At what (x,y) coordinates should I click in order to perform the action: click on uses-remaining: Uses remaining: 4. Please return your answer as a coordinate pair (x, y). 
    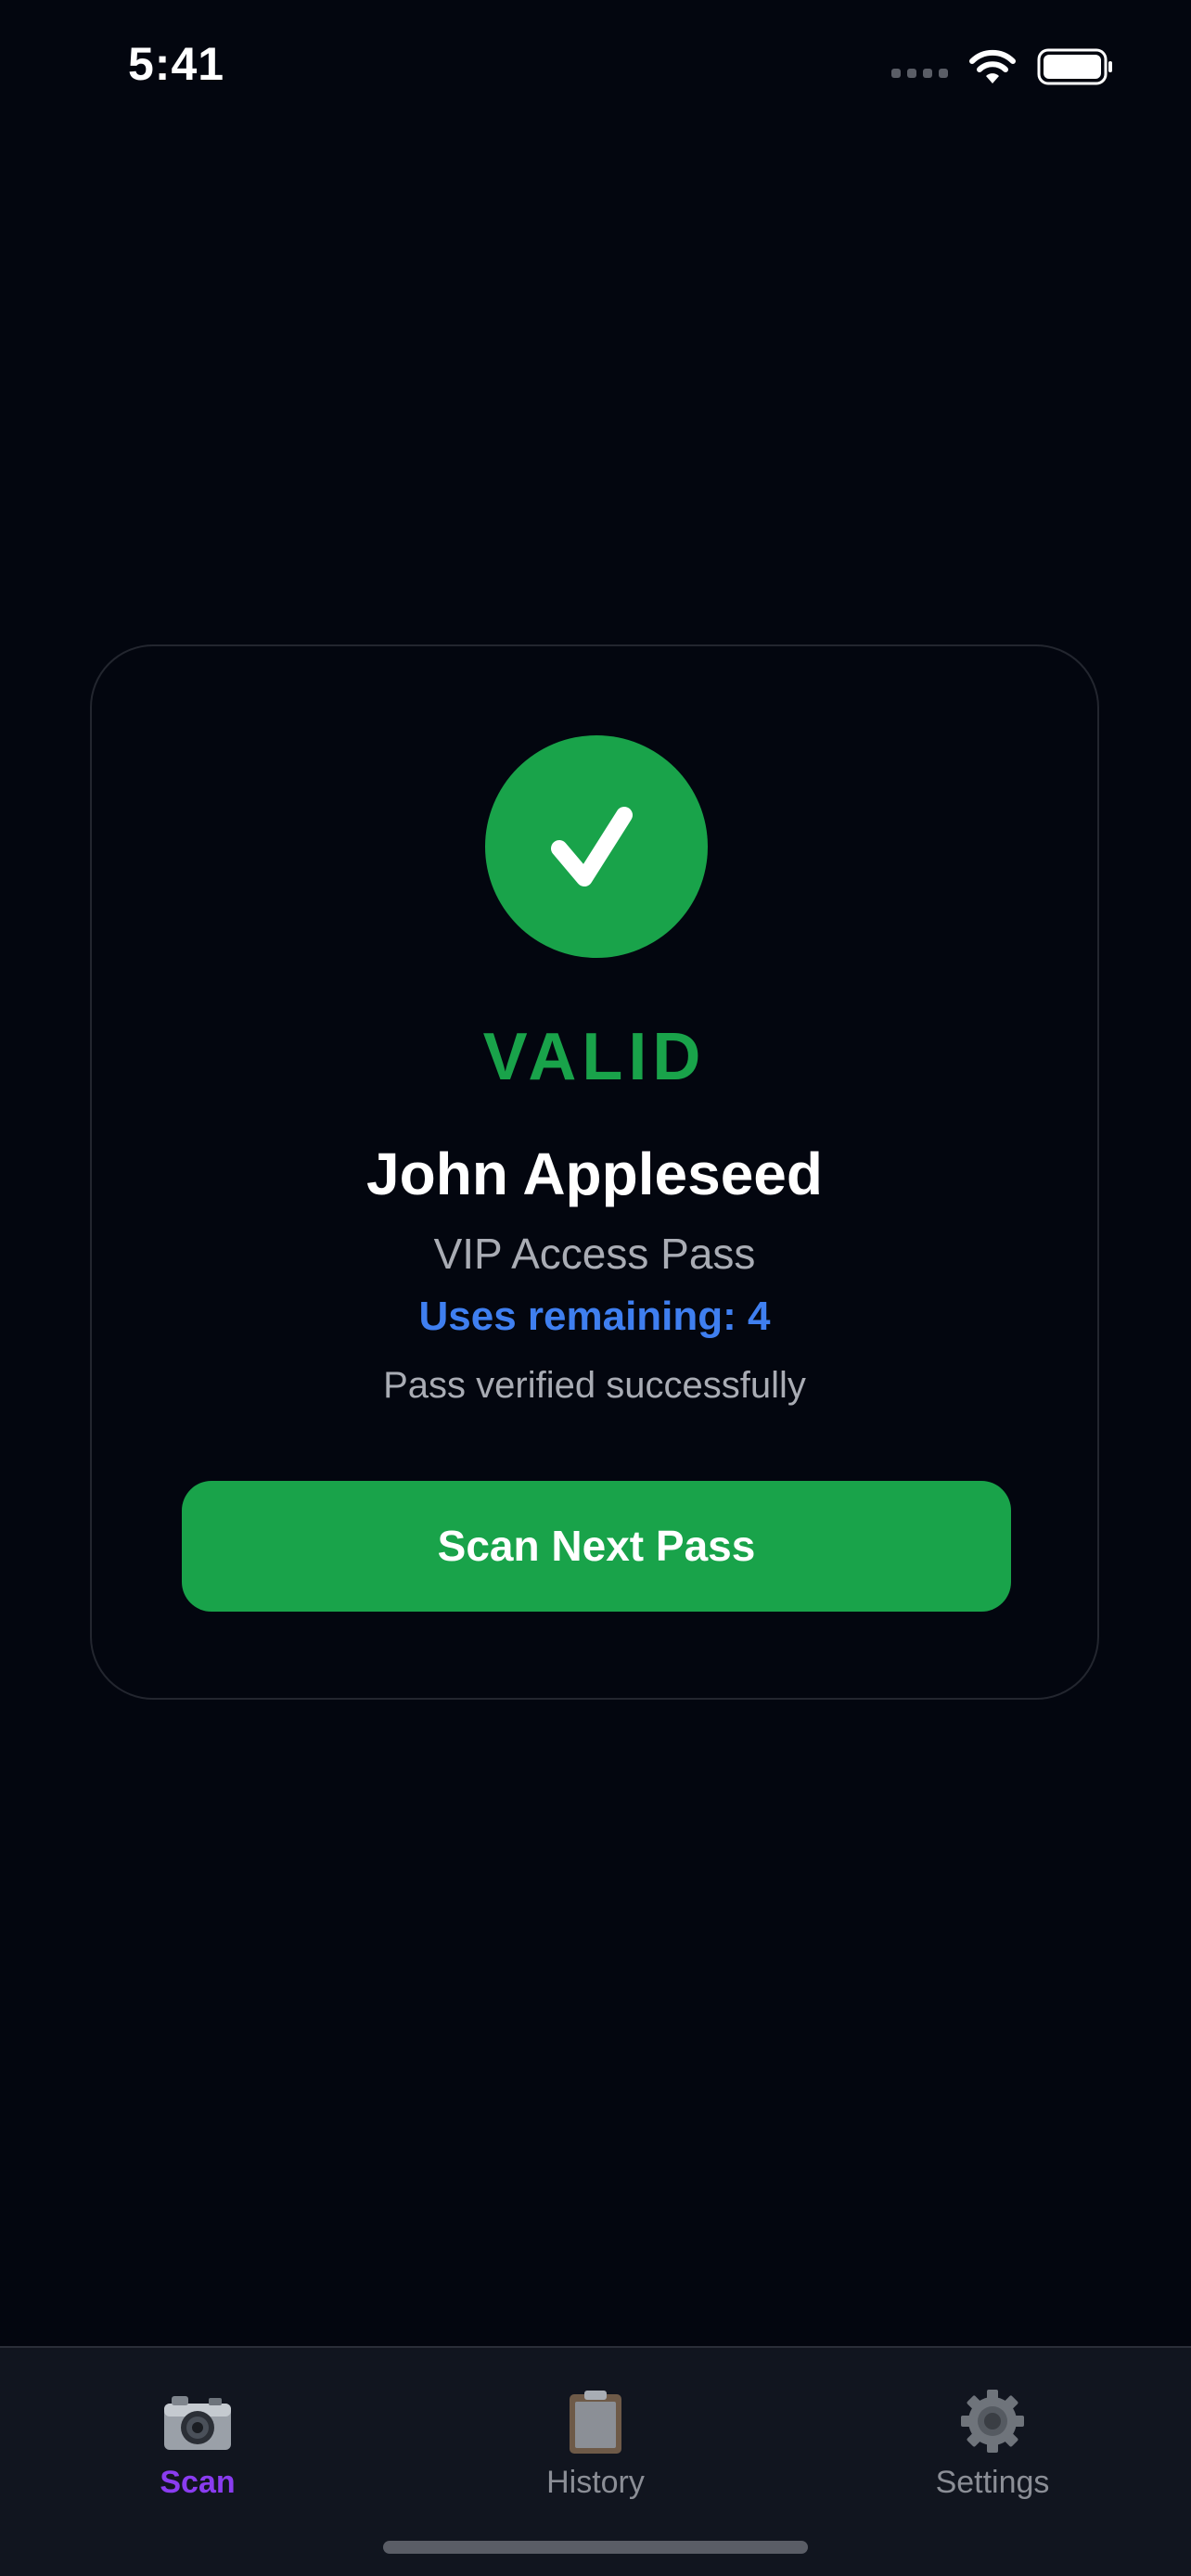
    Looking at the image, I should click on (594, 1317).